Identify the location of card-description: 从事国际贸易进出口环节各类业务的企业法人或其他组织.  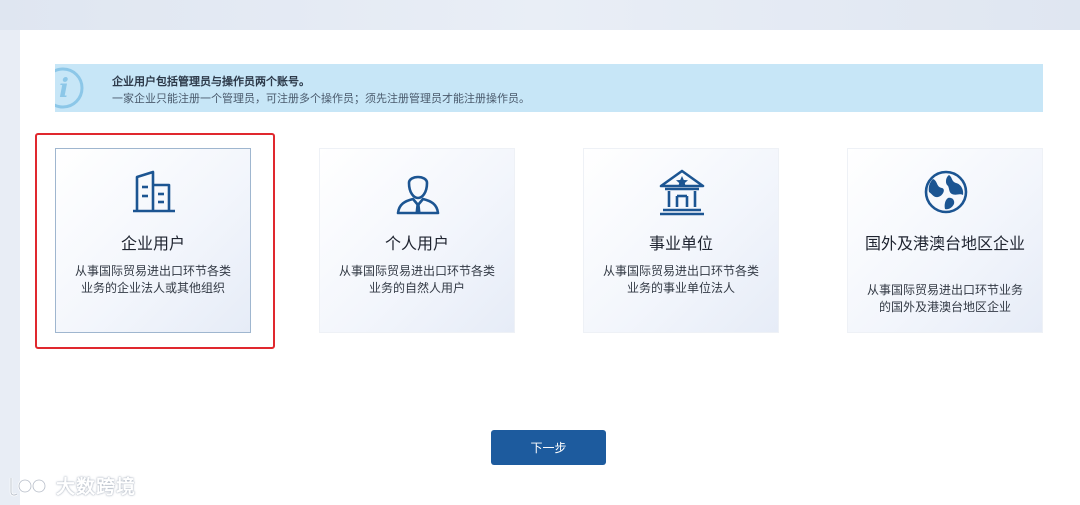
(152, 279).